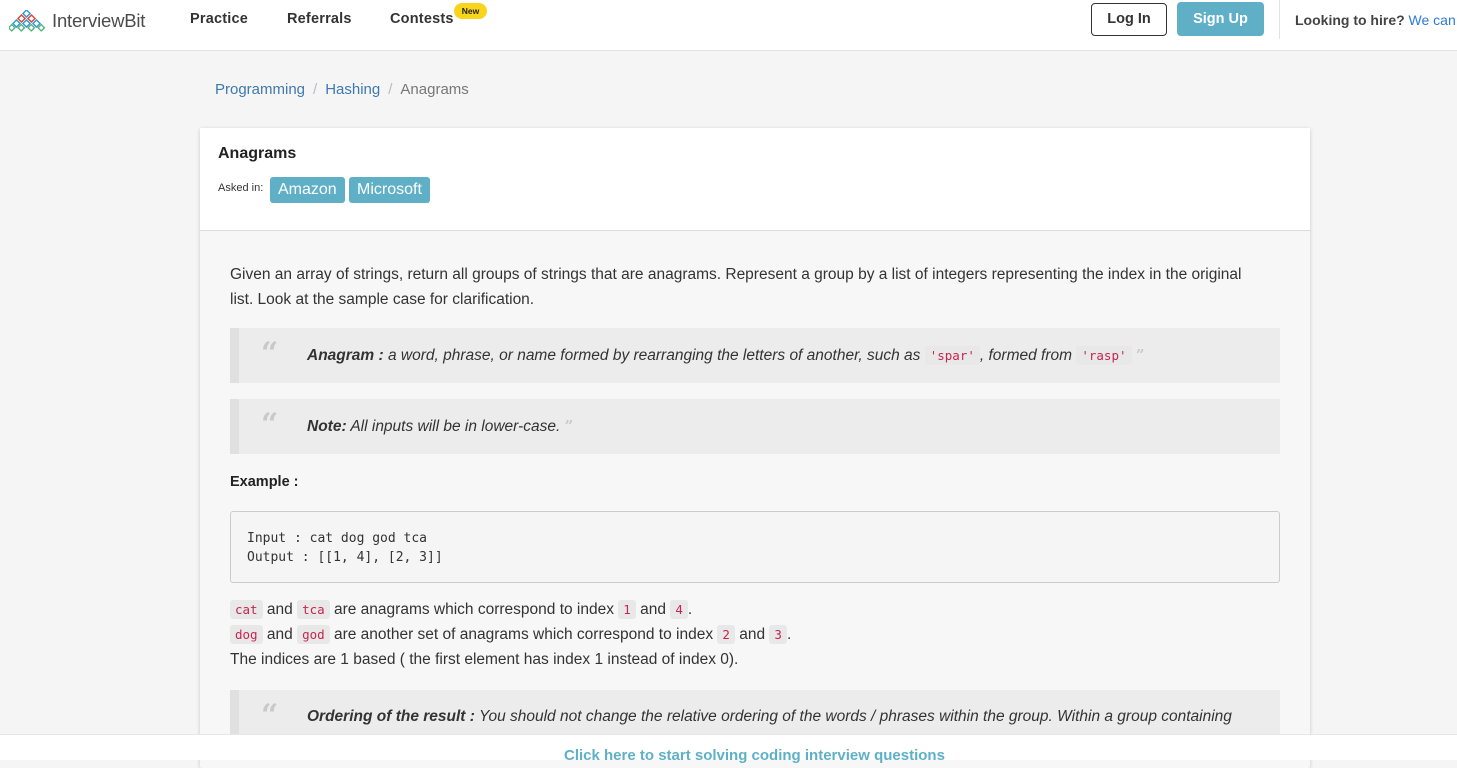 The width and height of the screenshot is (1457, 768). Describe the element at coordinates (391, 716) in the screenshot. I see `ordering-label: Ordering of the result :` at that location.